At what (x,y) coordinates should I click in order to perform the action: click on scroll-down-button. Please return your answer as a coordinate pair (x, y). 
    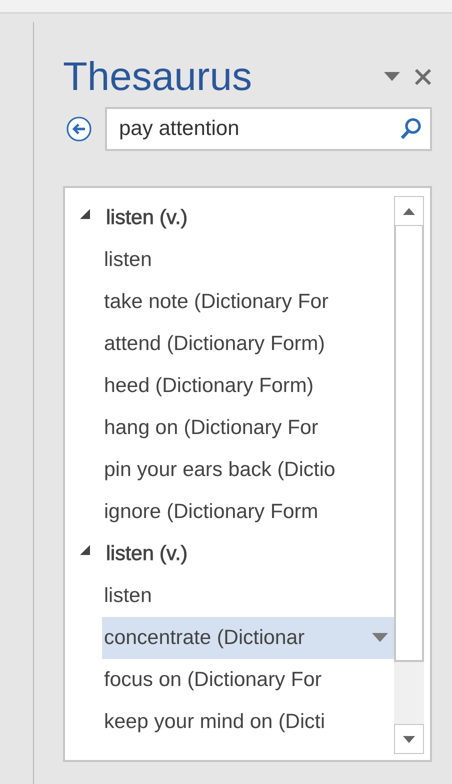
    Looking at the image, I should click on (409, 739).